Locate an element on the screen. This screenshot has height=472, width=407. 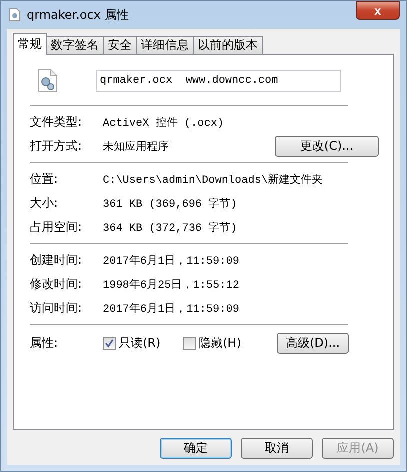
attributes-label: 属性: is located at coordinates (45, 343).